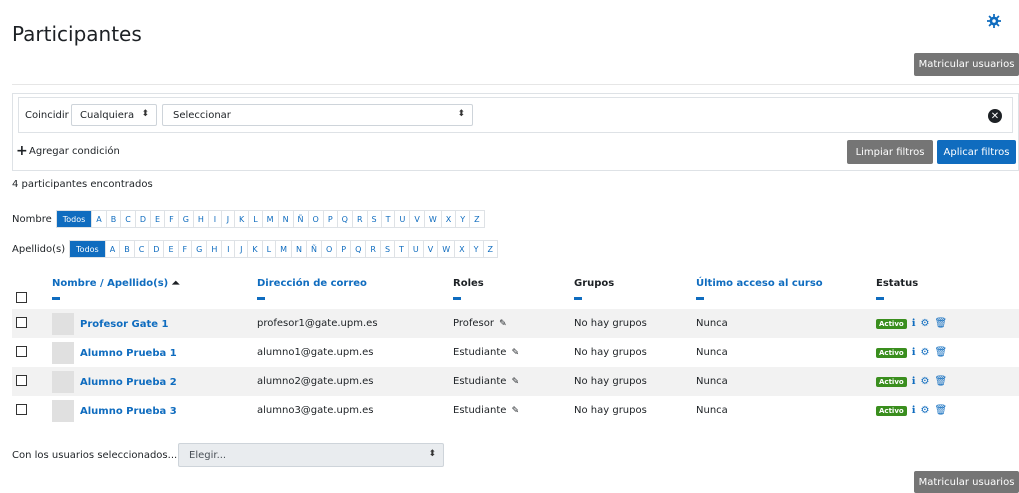 The image size is (1019, 493). What do you see at coordinates (351, 292) in the screenshot?
I see `email-column-header: Dirección de correo` at bounding box center [351, 292].